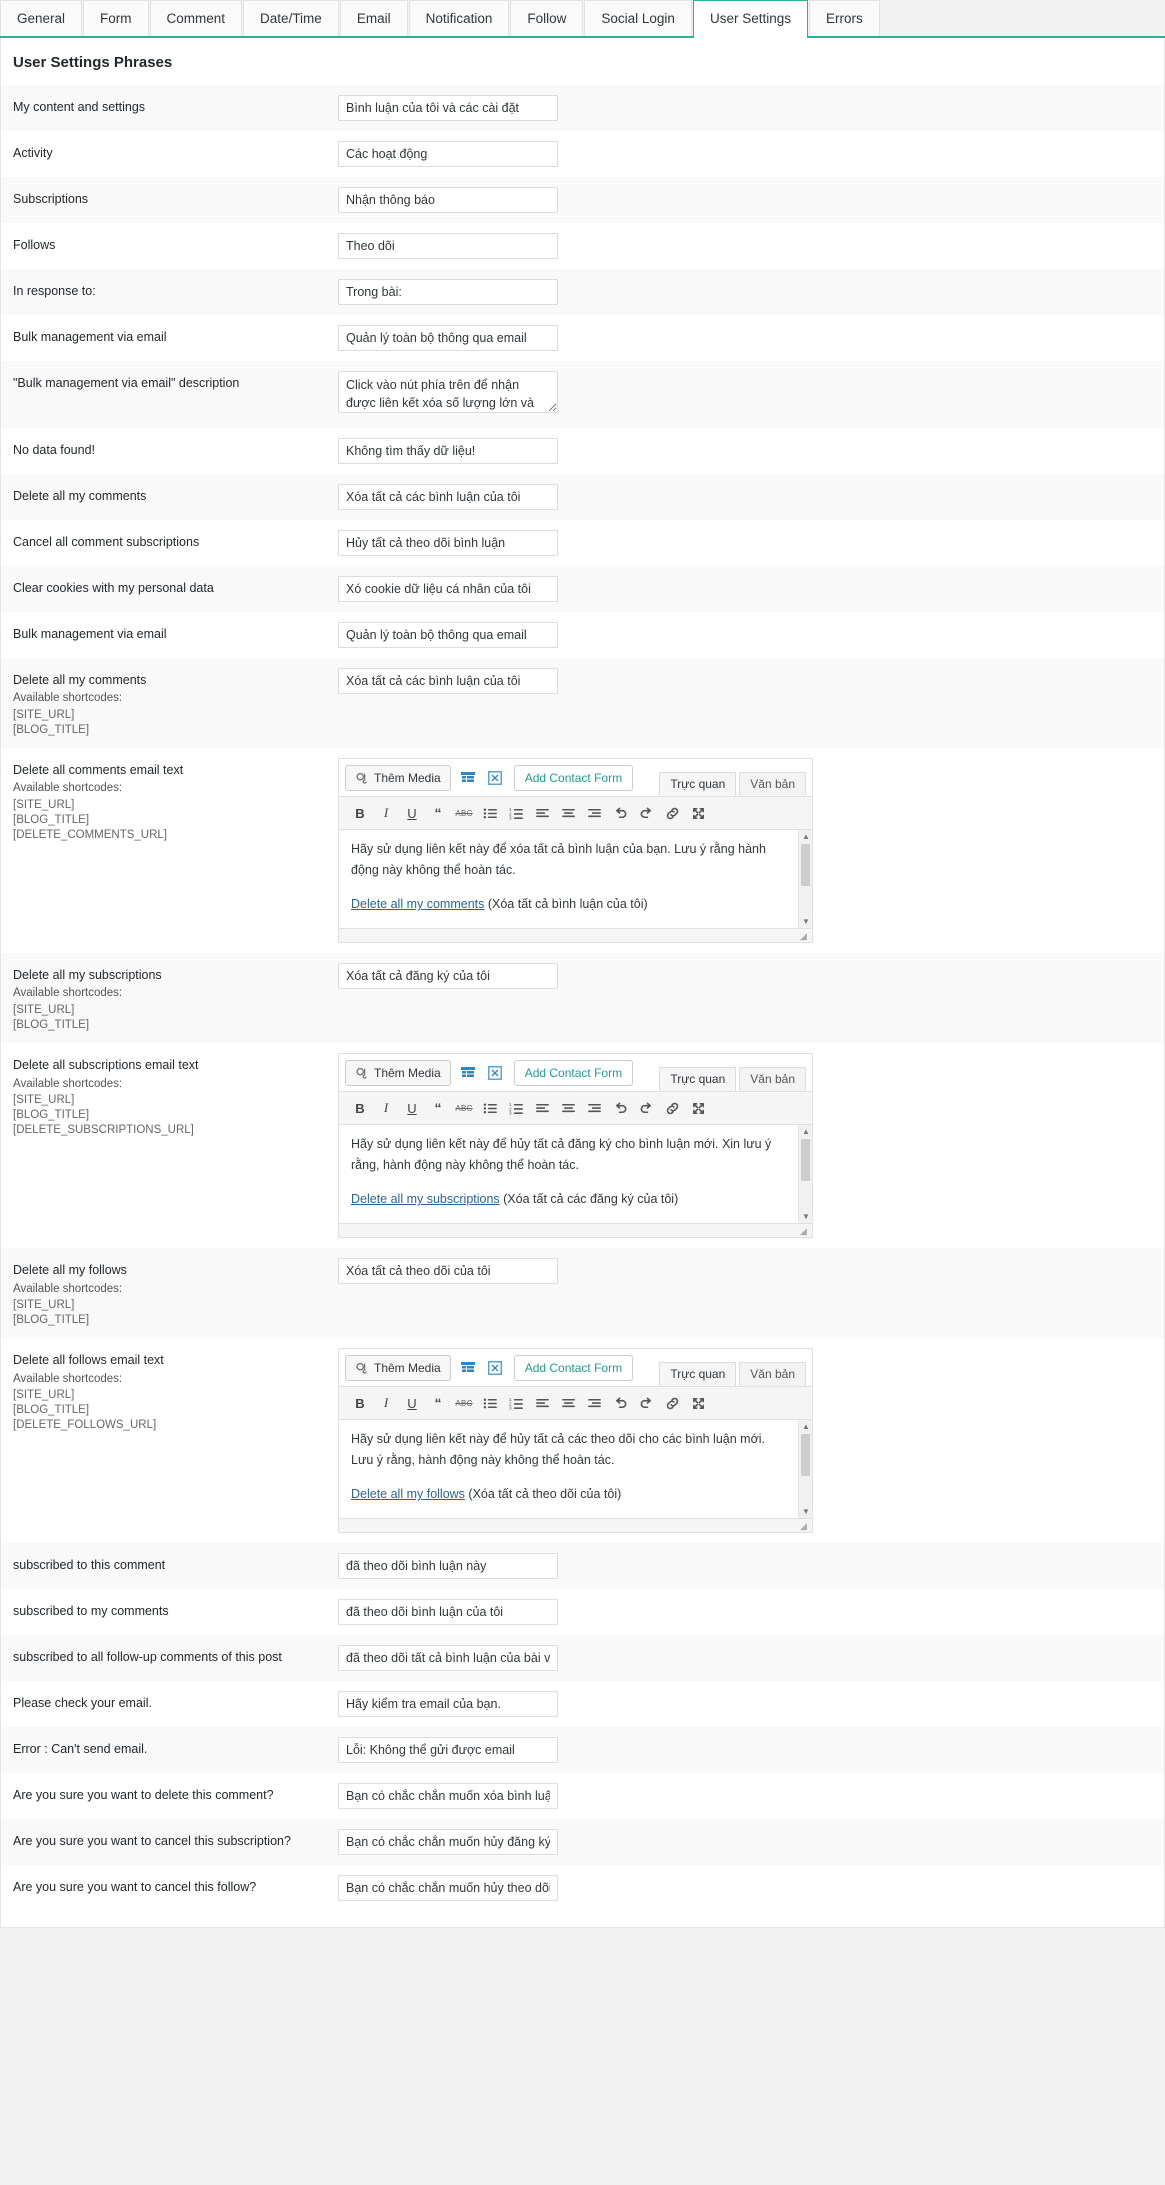 This screenshot has height=2185, width=1165. I want to click on phrase-textarea, so click(448, 392).